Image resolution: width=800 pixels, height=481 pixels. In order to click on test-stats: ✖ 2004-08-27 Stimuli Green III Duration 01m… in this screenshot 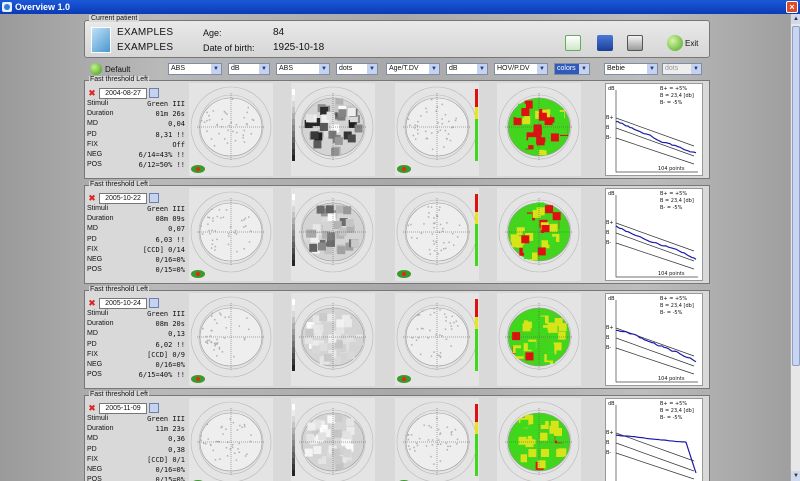, I will do `click(137, 131)`.